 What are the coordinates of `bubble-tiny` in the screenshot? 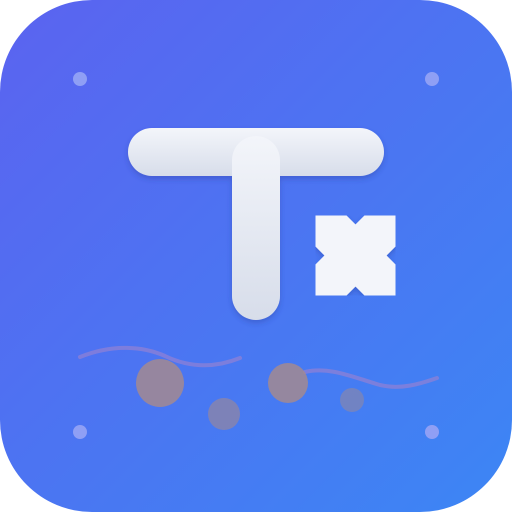 It's located at (352, 400).